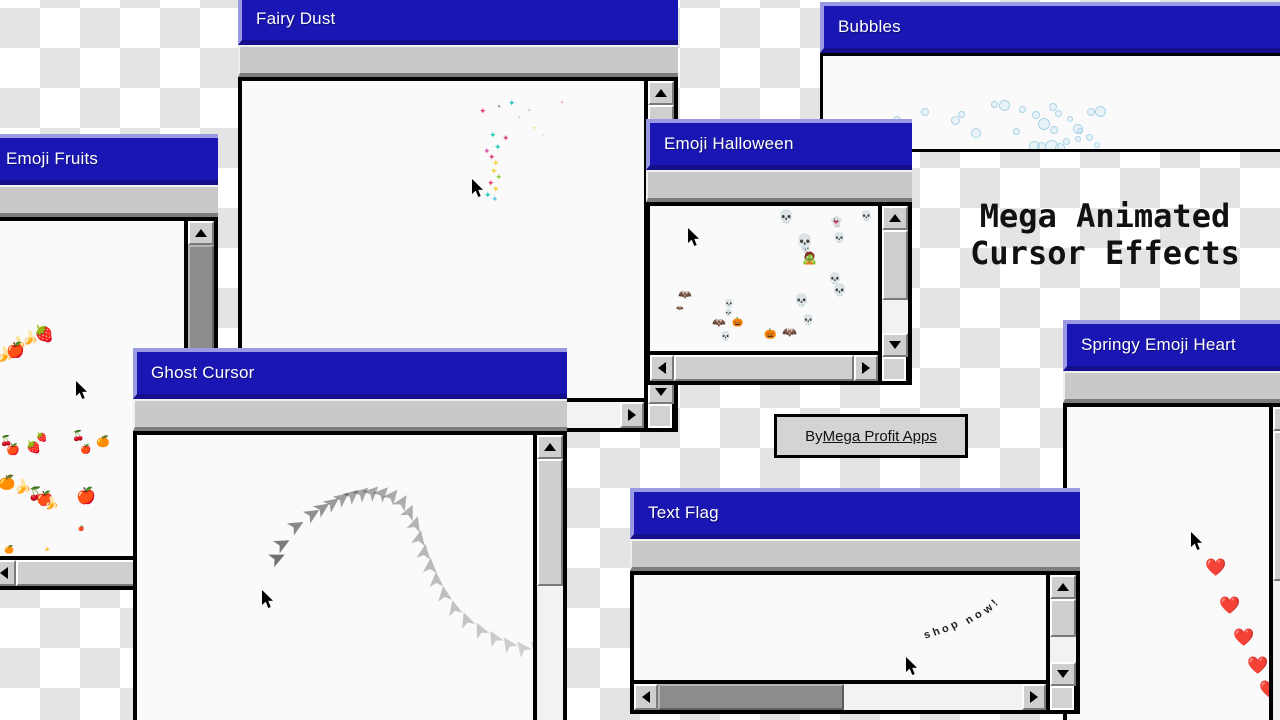  Describe the element at coordinates (840, 627) in the screenshot. I see `effect-canvas-text-flag: s h o p n o w !` at that location.